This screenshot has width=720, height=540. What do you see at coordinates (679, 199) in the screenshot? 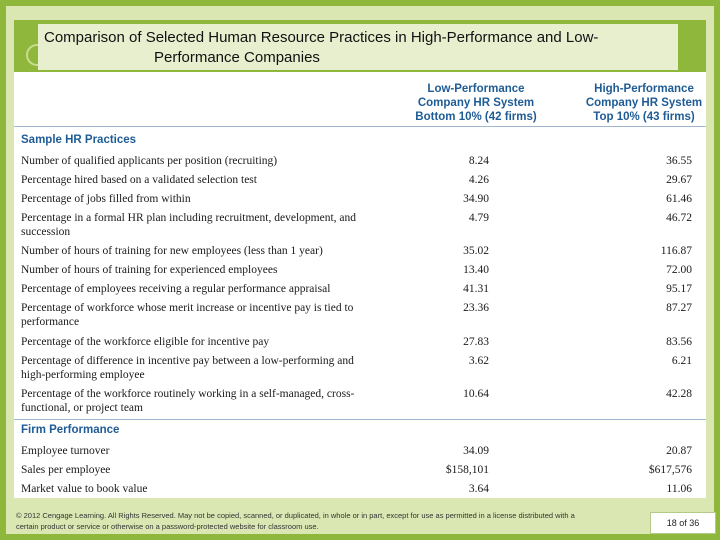
I see `row-value-high: 61.46` at bounding box center [679, 199].